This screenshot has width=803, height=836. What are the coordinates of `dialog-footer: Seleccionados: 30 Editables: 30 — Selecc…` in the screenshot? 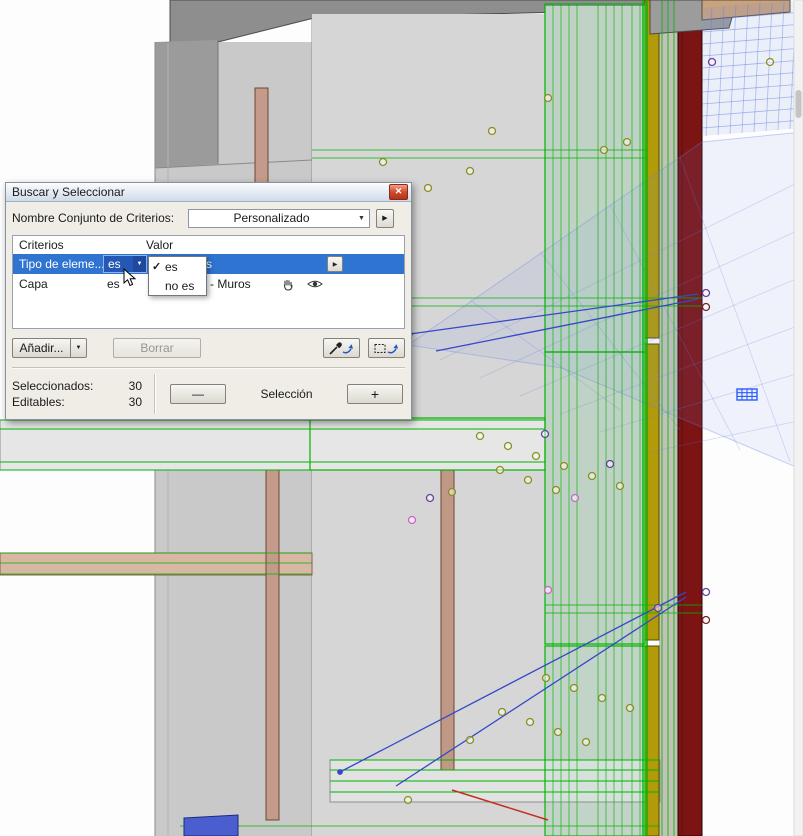 It's located at (208, 394).